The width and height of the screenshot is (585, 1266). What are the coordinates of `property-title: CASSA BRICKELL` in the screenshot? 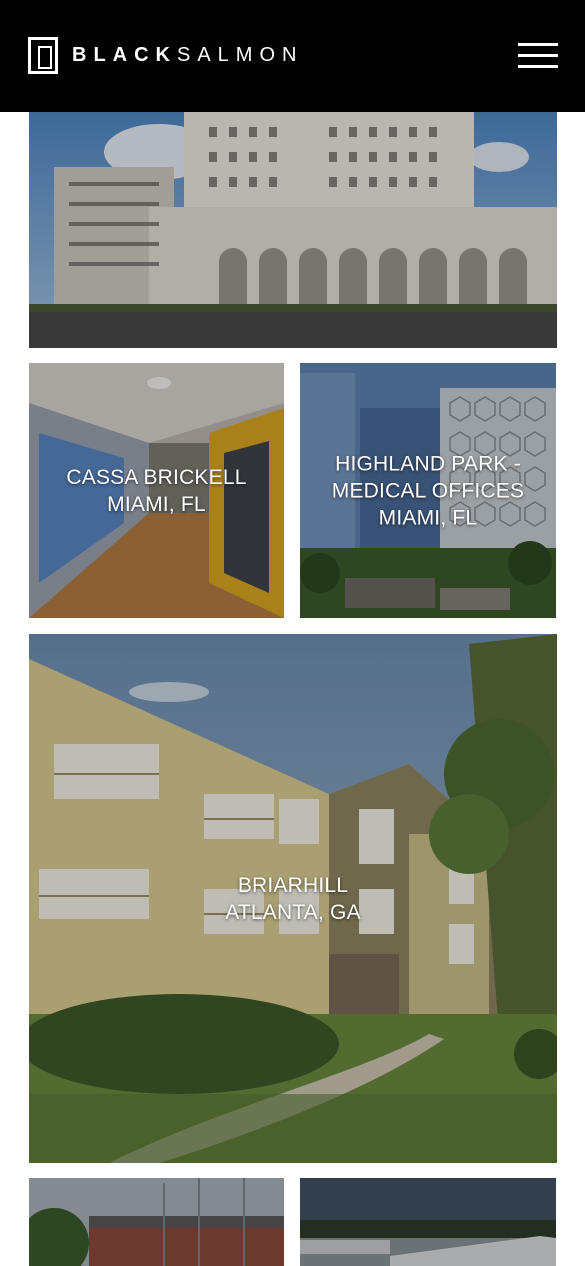 It's located at (156, 477).